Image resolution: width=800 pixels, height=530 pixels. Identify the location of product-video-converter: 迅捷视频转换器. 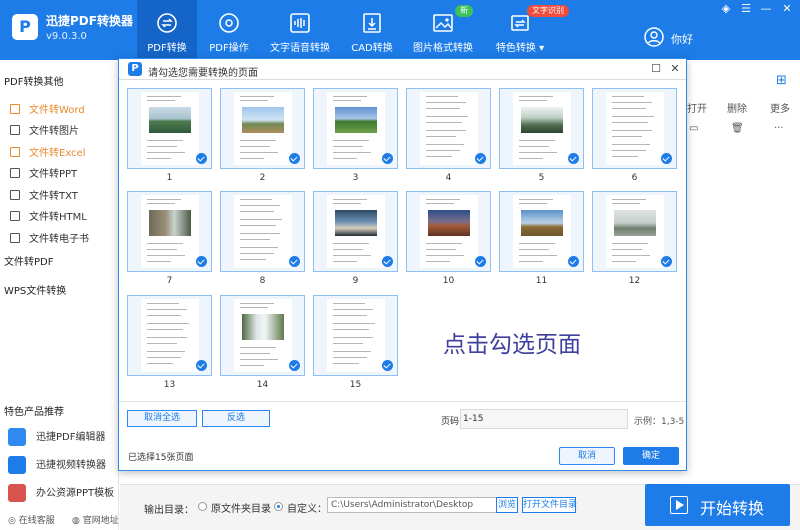
(57, 465).